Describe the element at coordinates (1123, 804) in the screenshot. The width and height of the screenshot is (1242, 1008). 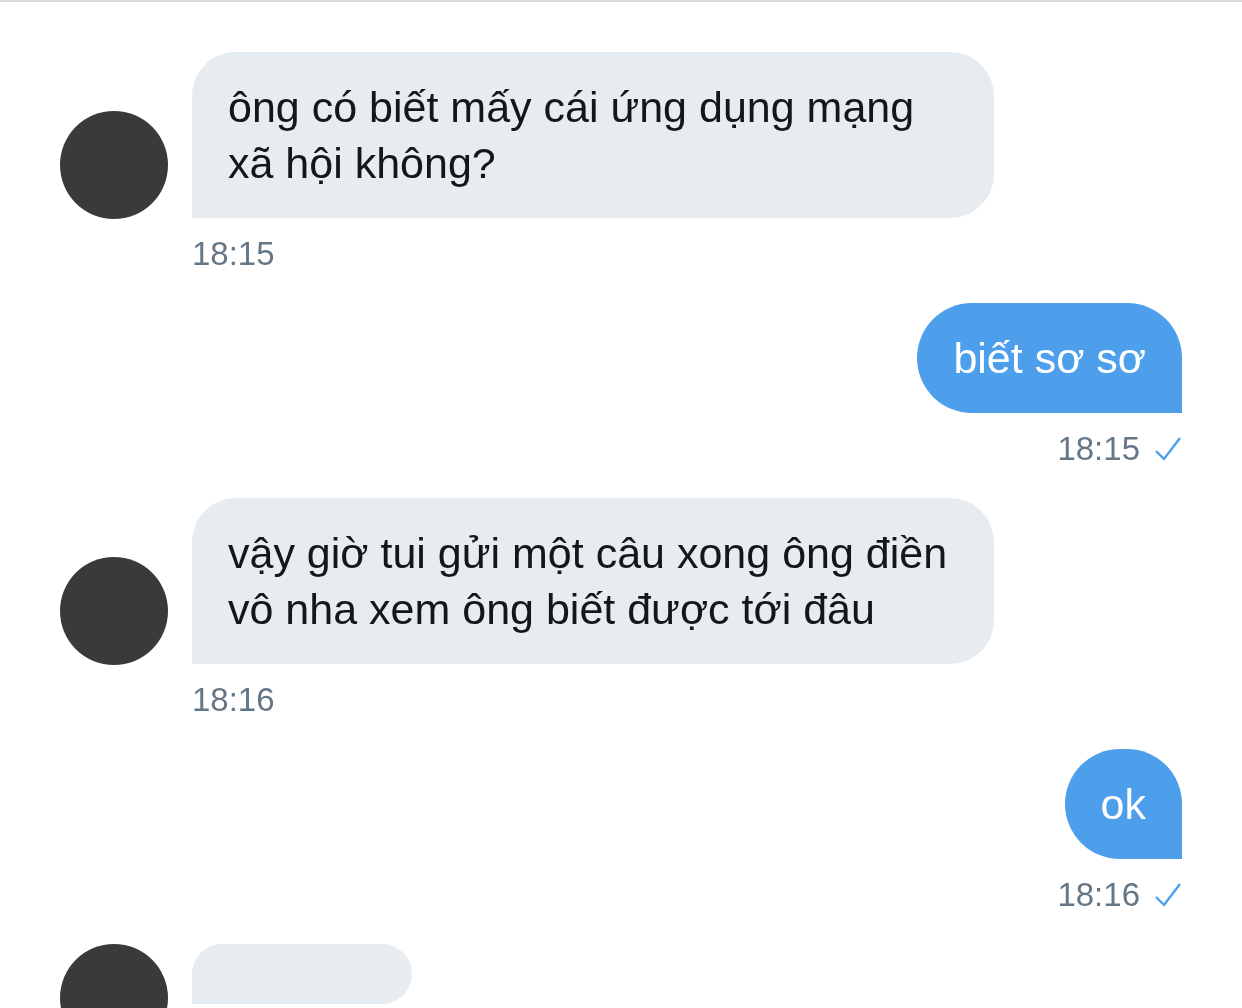
I see `message-bubble: ok` at that location.